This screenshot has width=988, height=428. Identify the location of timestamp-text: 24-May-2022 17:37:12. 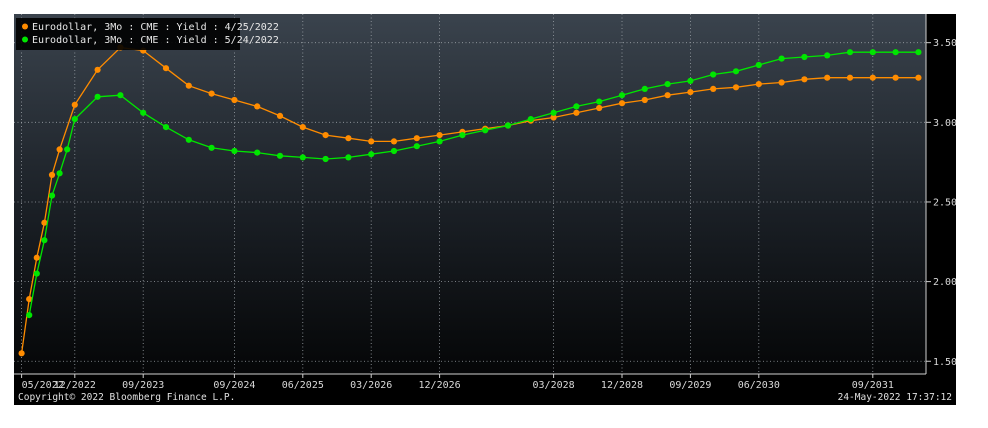
(895, 397).